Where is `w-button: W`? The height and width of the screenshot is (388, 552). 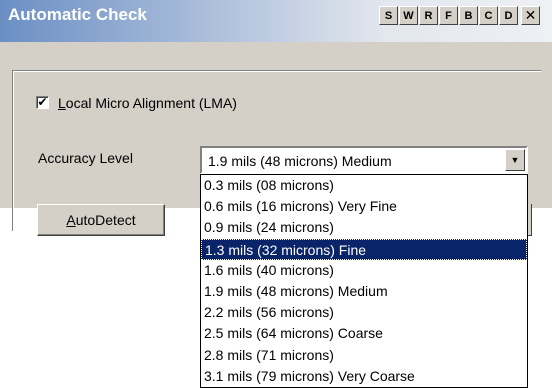 w-button: W is located at coordinates (408, 15).